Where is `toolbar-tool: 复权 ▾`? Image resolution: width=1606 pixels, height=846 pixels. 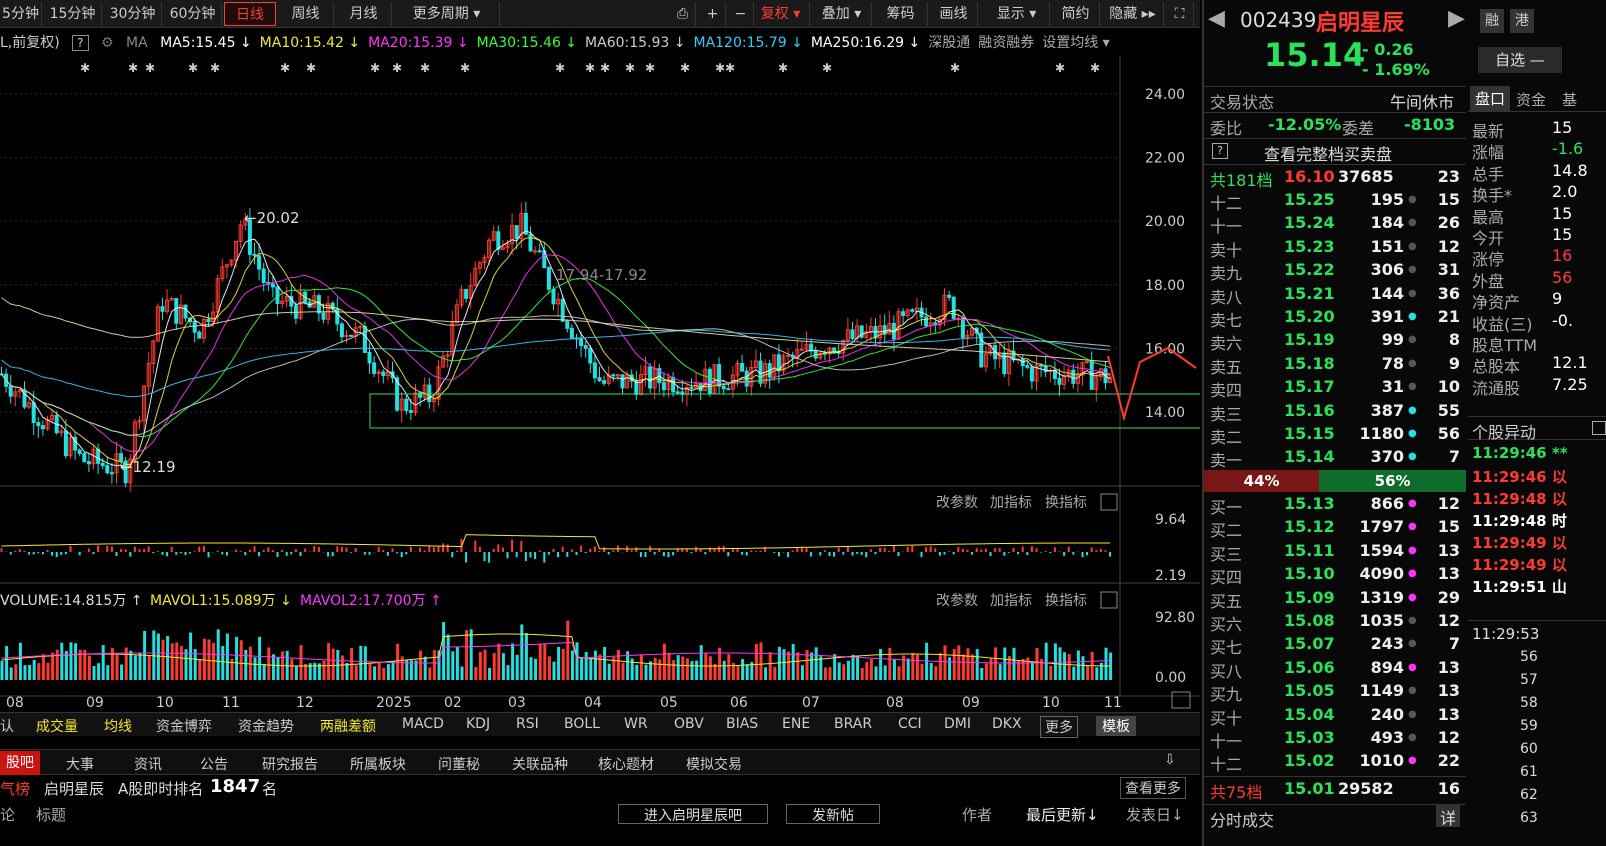 toolbar-tool: 复权 ▾ is located at coordinates (781, 14).